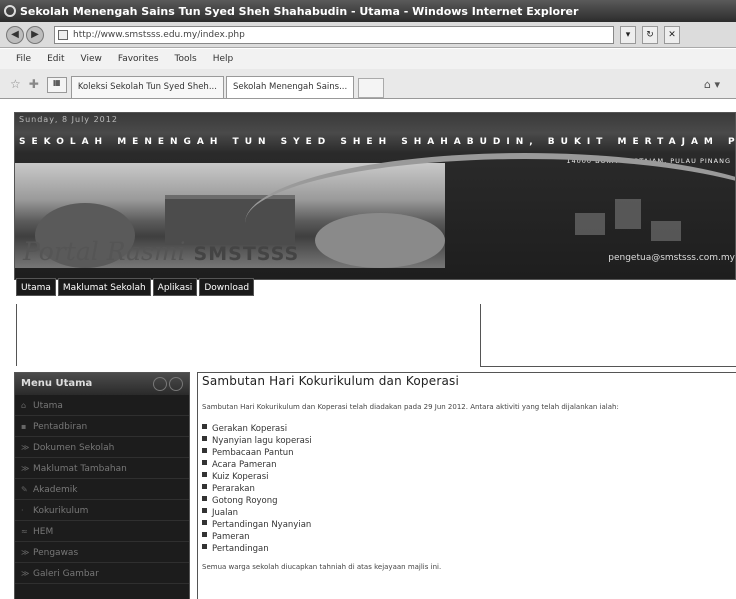  I want to click on address-url: http://www.smstsss.edu.my/index.php, so click(159, 34).